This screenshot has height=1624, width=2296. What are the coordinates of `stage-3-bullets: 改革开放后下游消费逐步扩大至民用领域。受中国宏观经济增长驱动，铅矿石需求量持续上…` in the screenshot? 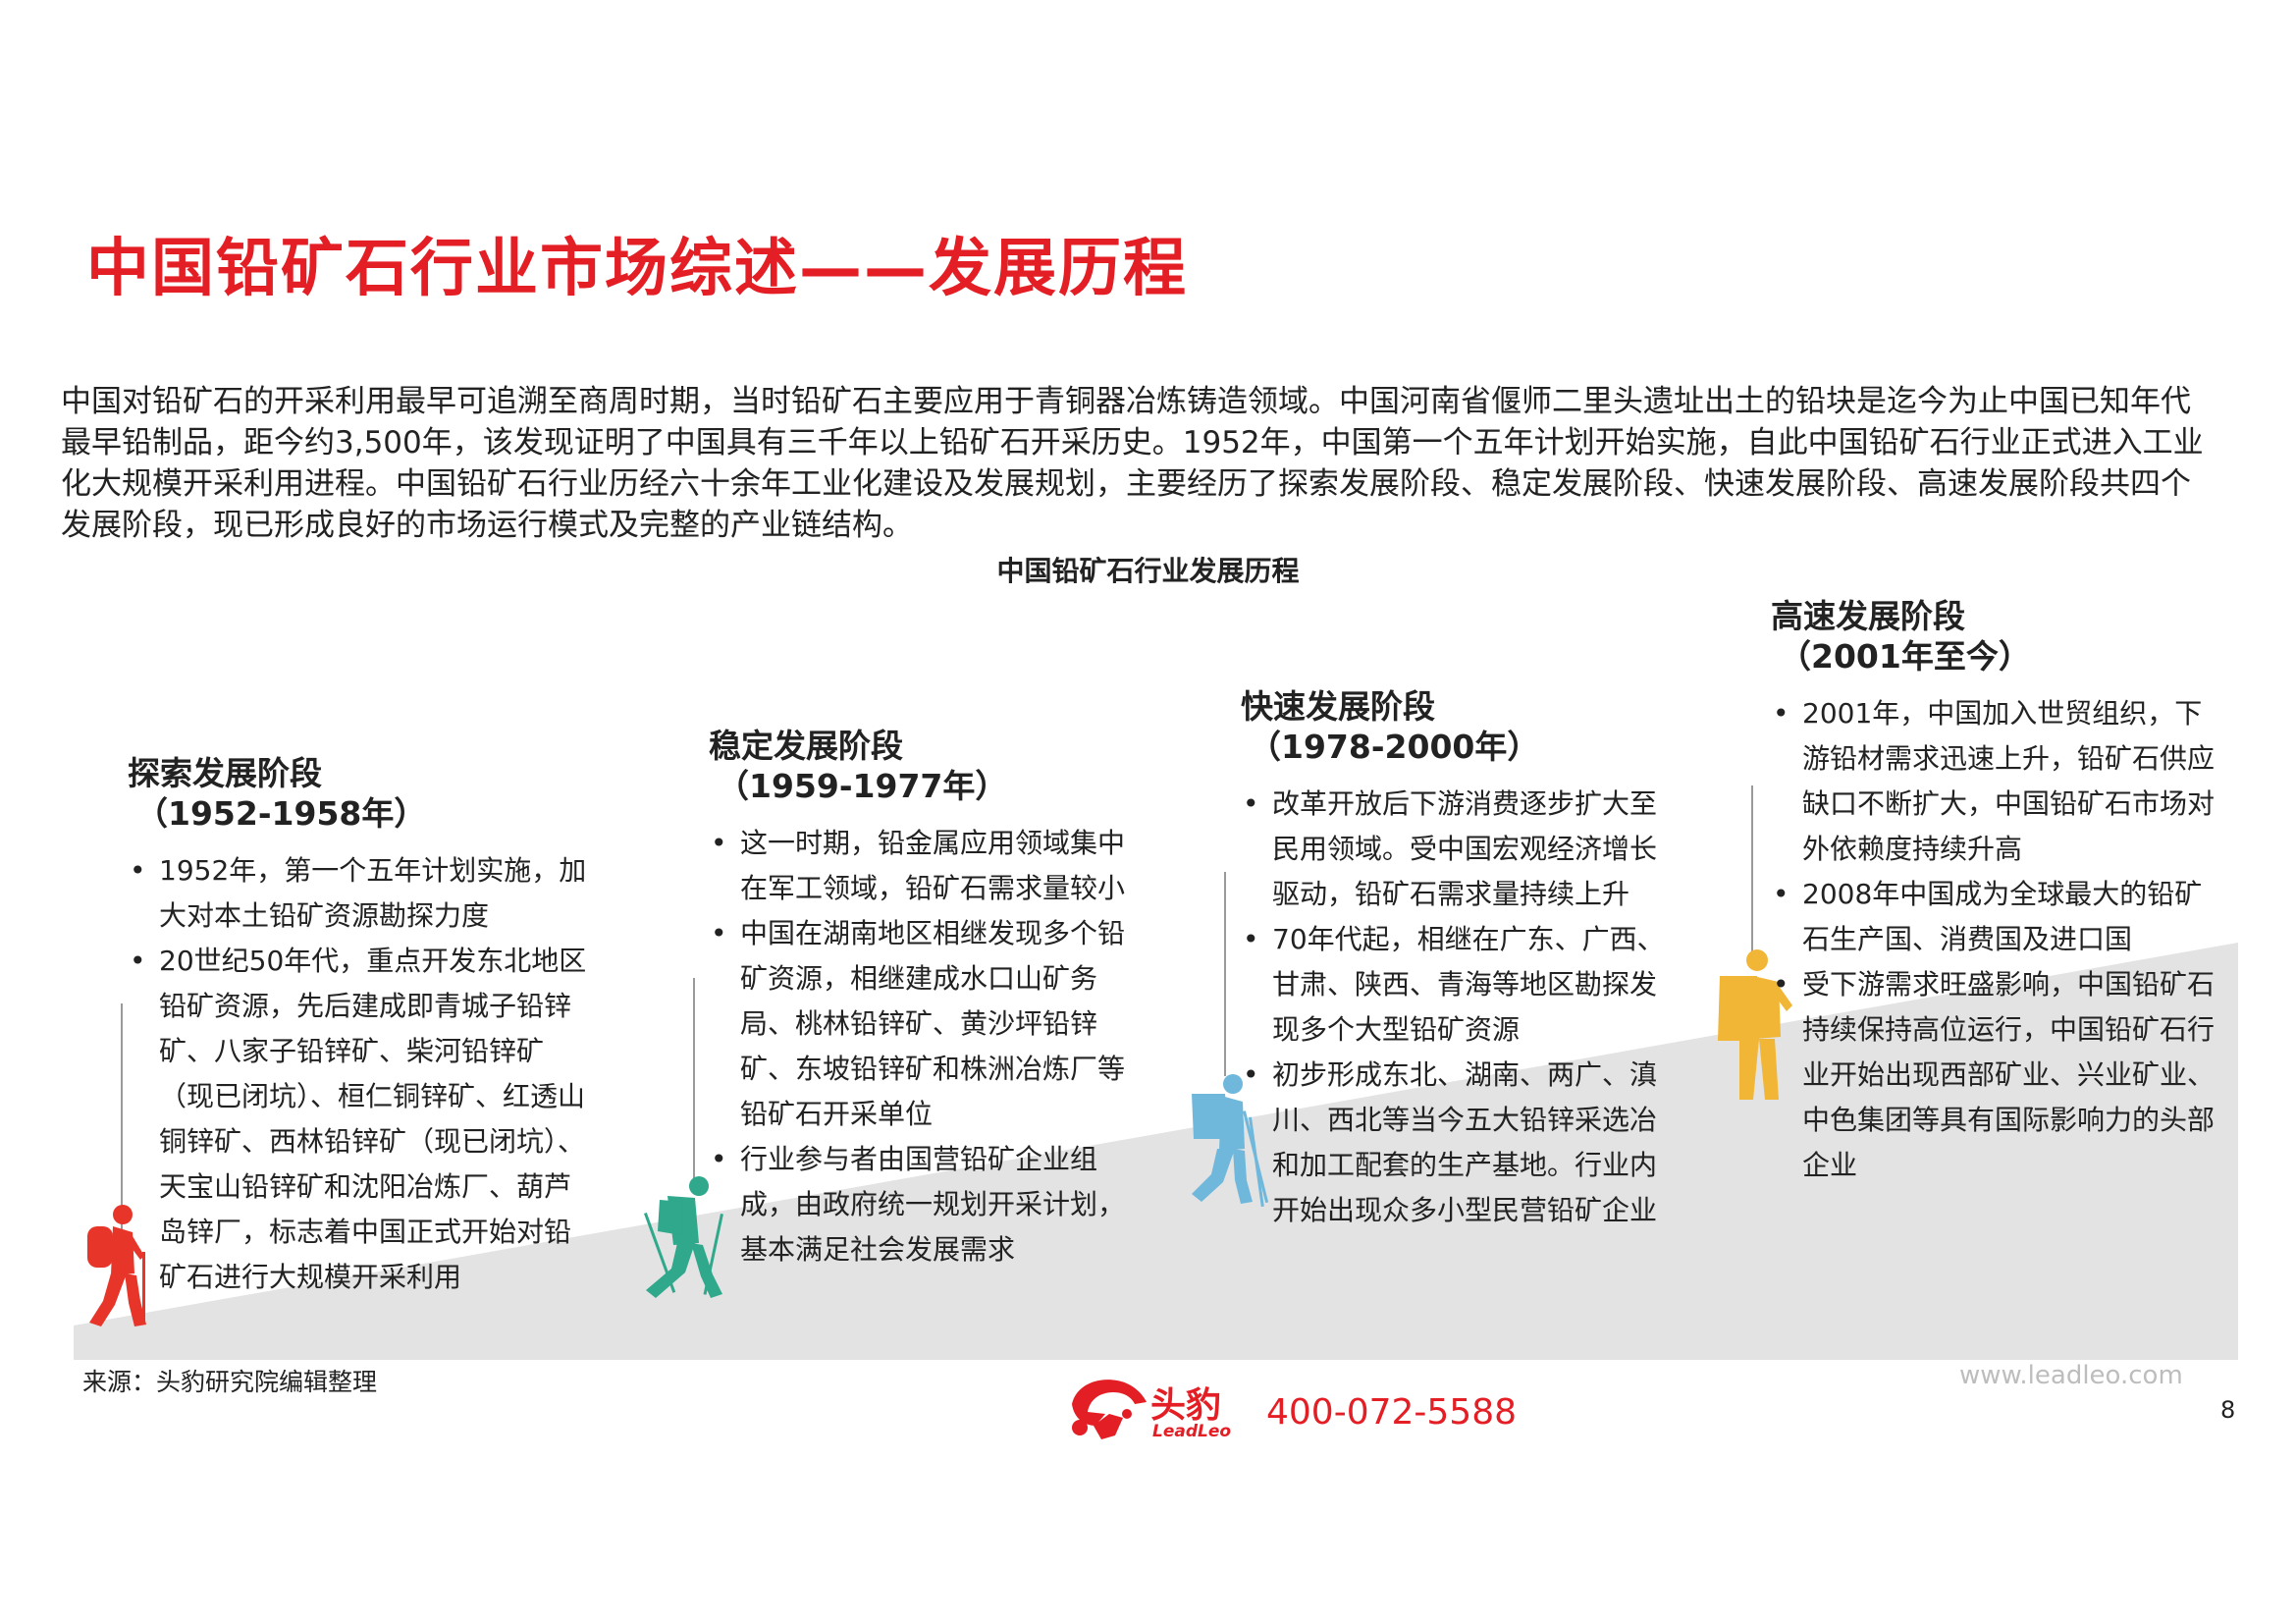 It's located at (1461, 1007).